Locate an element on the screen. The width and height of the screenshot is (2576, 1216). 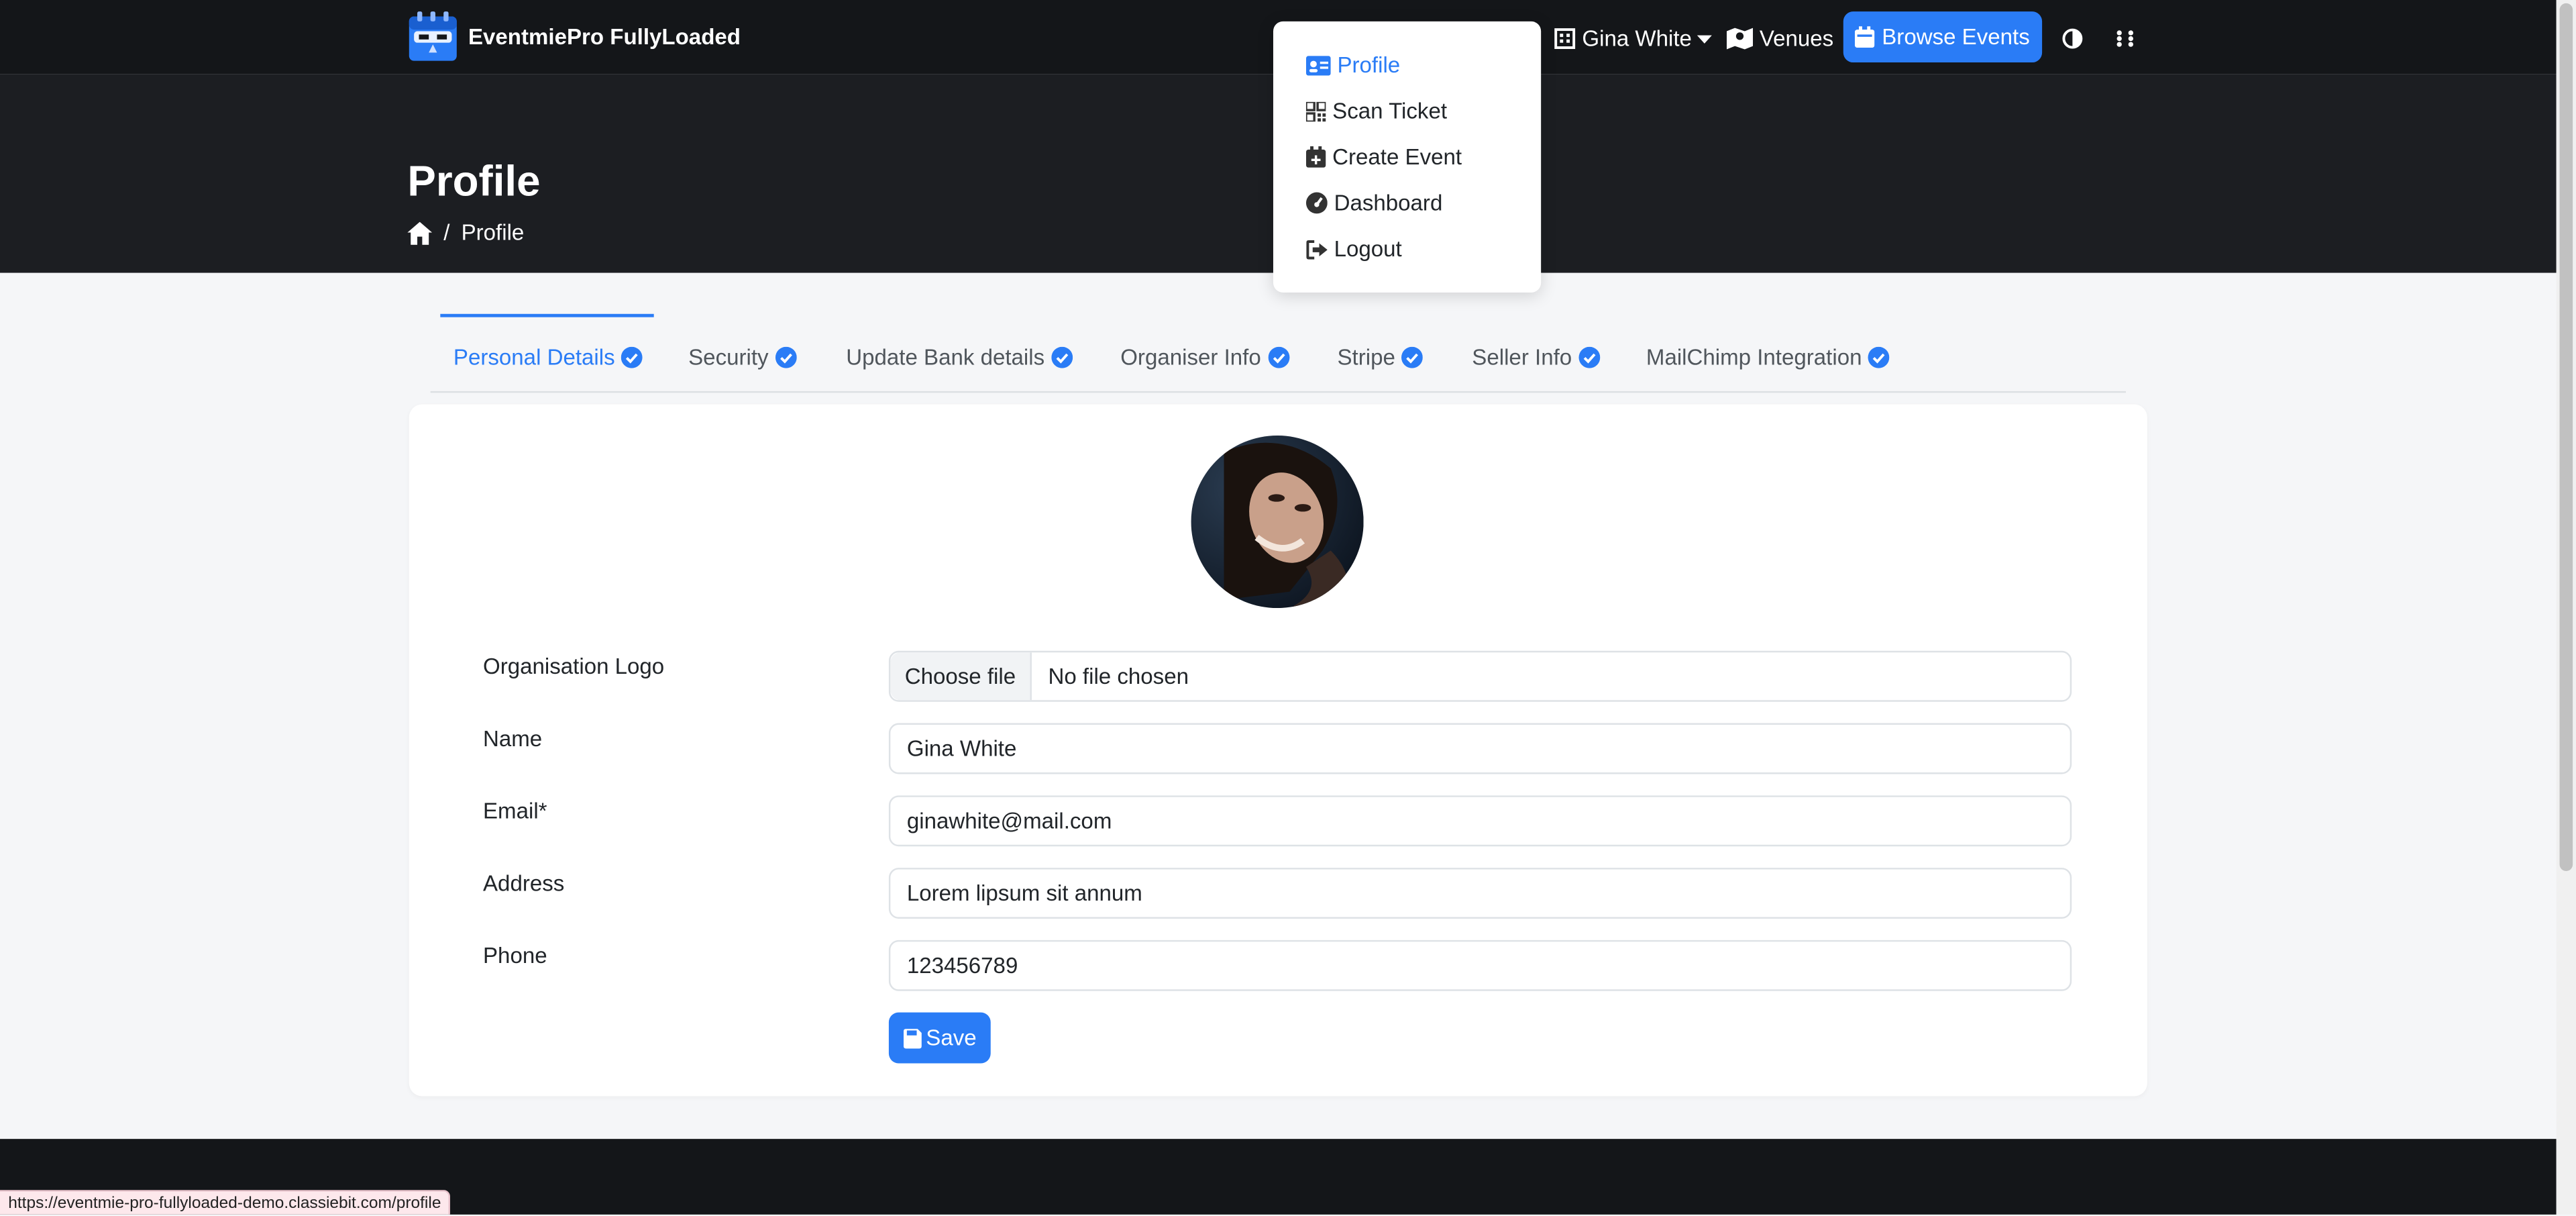
calendar-icon is located at coordinates (1866, 37).